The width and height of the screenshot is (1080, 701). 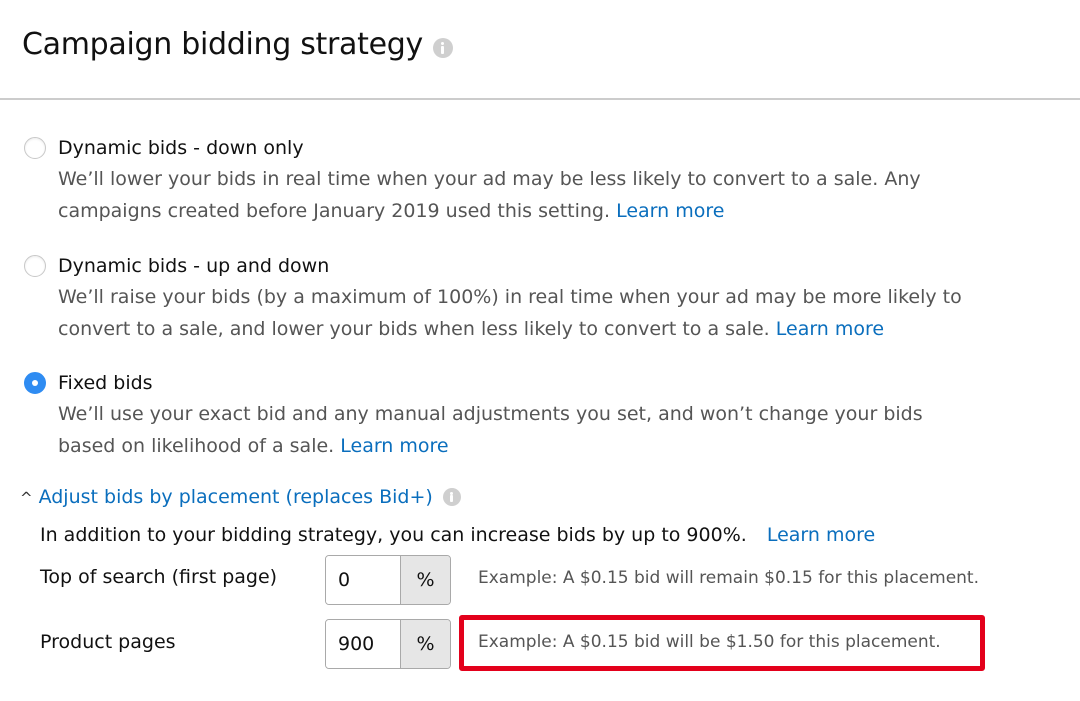 I want to click on product-pages-value-field, so click(x=363, y=644).